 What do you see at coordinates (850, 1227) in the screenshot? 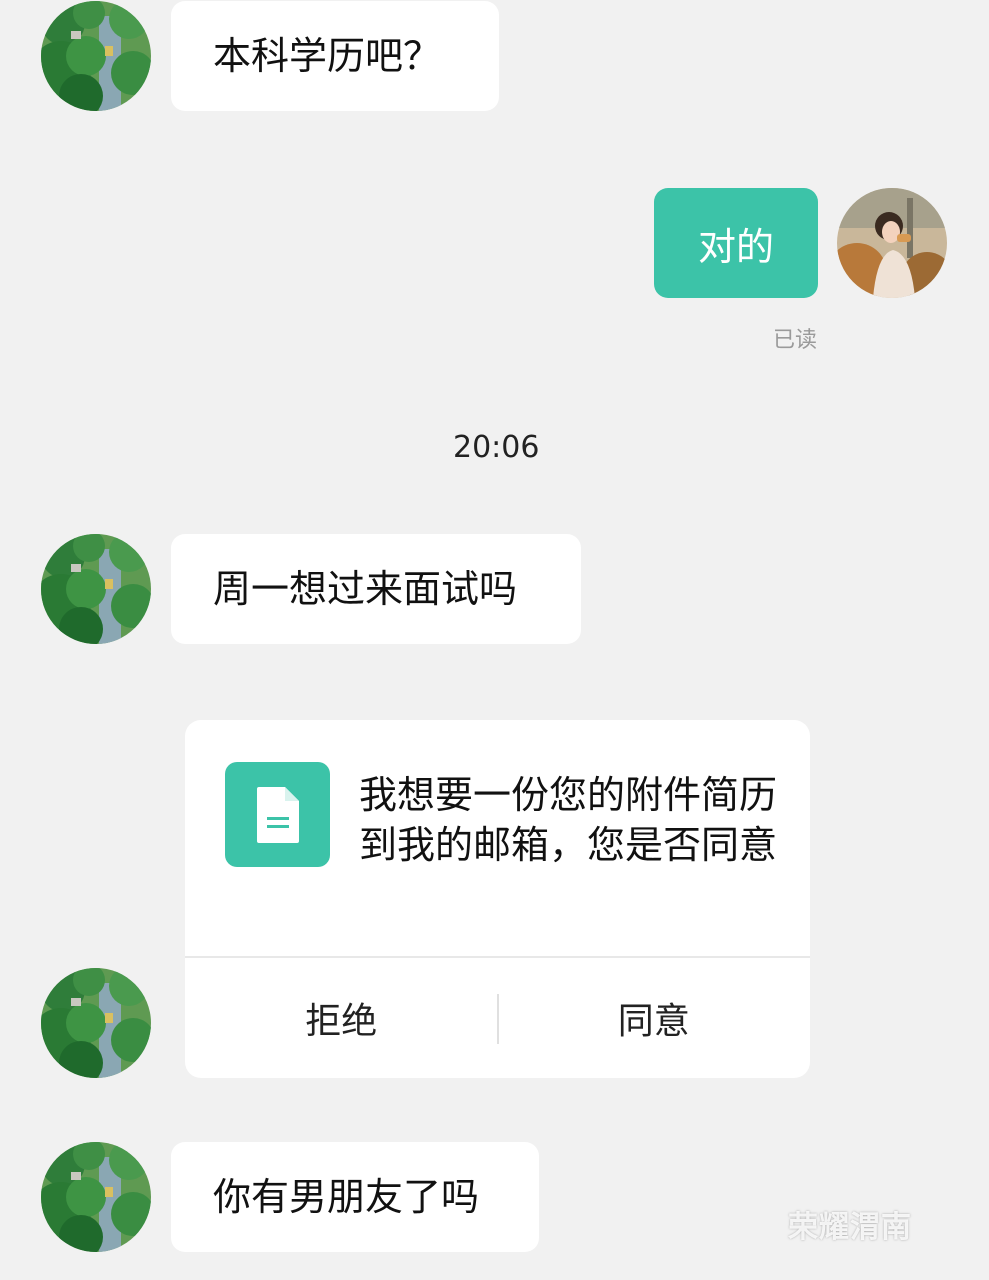
I see `watermark-logo: 荣耀渭南` at bounding box center [850, 1227].